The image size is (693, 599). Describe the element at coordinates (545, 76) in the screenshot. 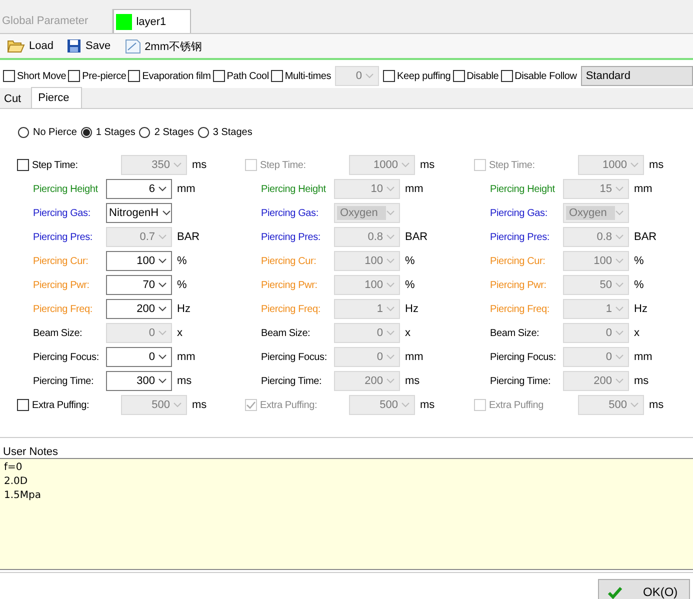

I see `option-label: Disable Follow` at that location.